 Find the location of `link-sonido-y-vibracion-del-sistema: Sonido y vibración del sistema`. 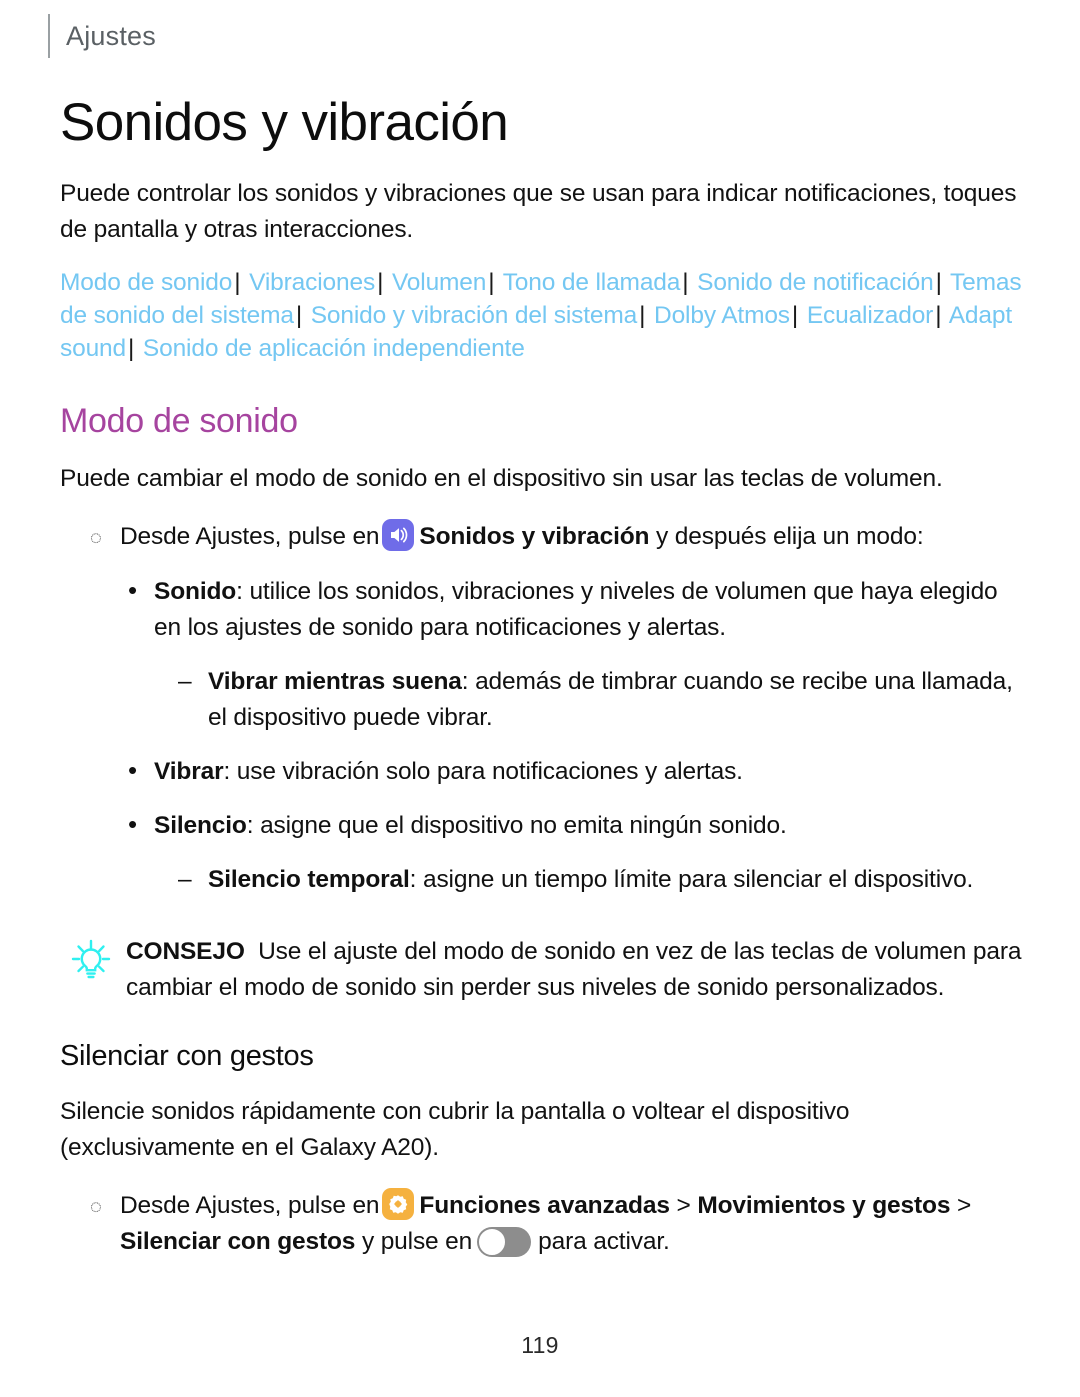

link-sonido-y-vibracion-del-sistema: Sonido y vibración del sistema is located at coordinates (474, 315).